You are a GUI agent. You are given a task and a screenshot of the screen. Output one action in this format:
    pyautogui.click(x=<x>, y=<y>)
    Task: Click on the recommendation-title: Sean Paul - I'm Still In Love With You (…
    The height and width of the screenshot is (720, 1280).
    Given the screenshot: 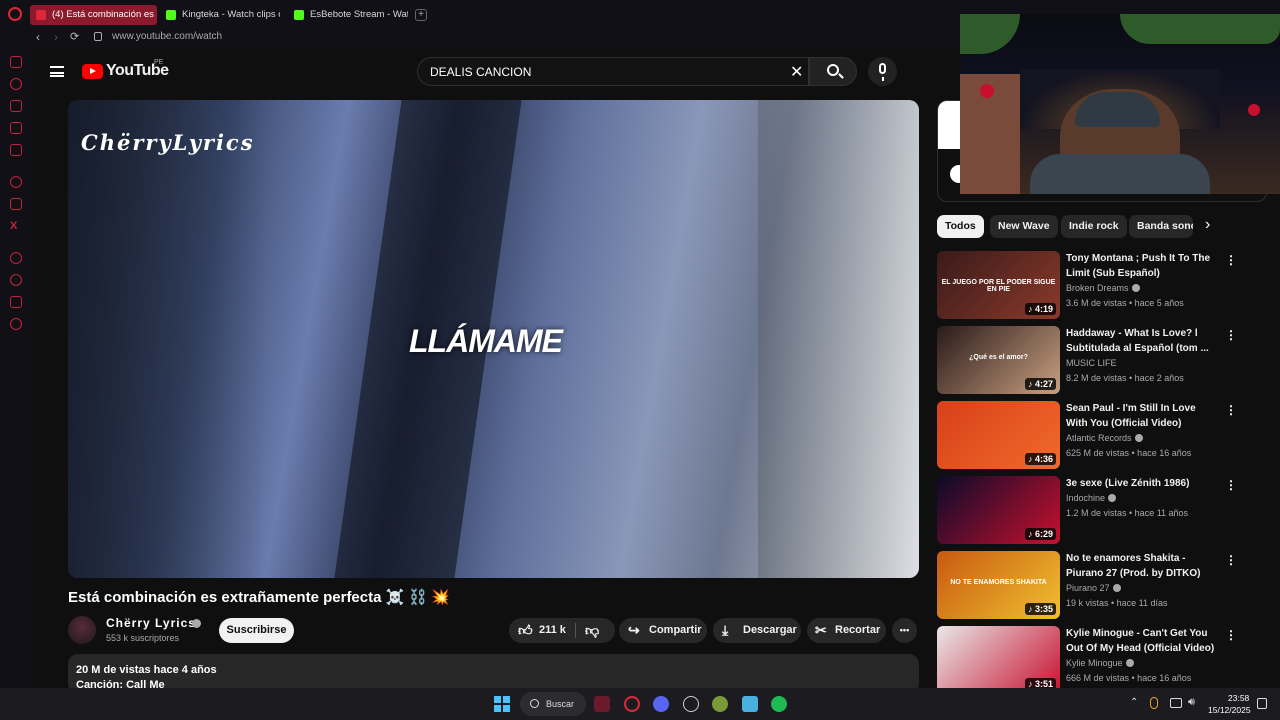 What is the action you would take?
    pyautogui.click(x=1141, y=416)
    